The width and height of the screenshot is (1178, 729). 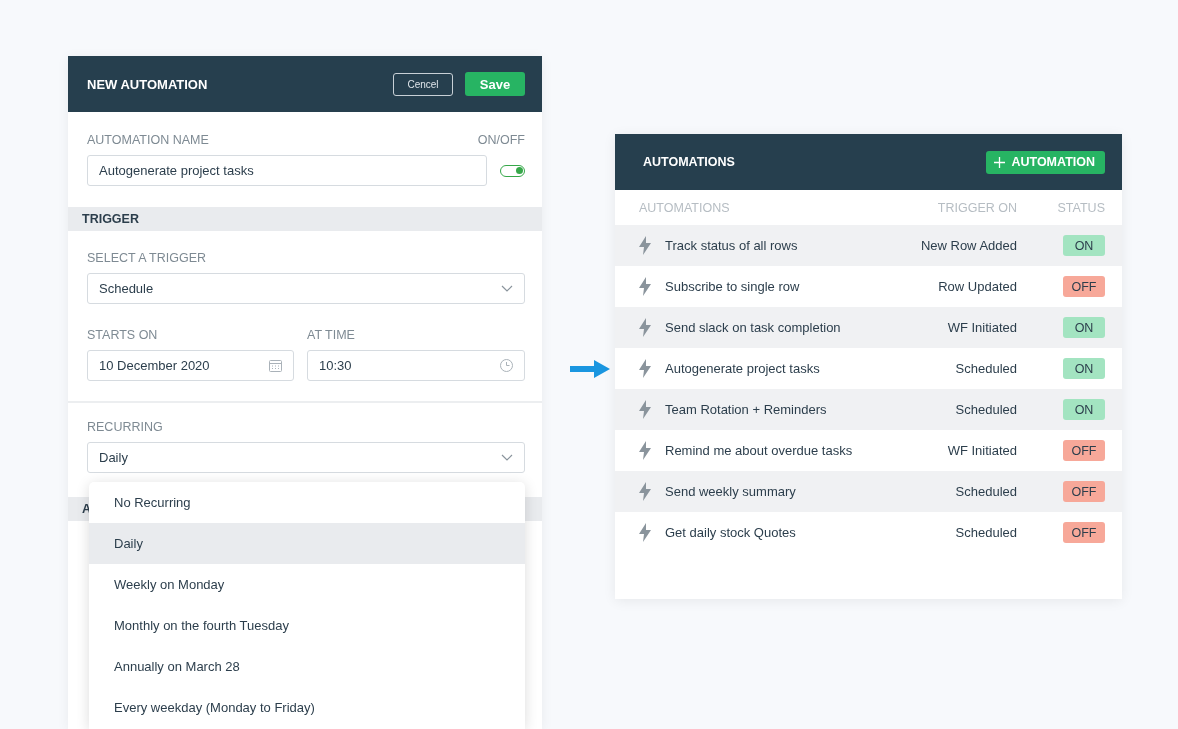 I want to click on panel-title: AUTOMATIONS, so click(x=689, y=162).